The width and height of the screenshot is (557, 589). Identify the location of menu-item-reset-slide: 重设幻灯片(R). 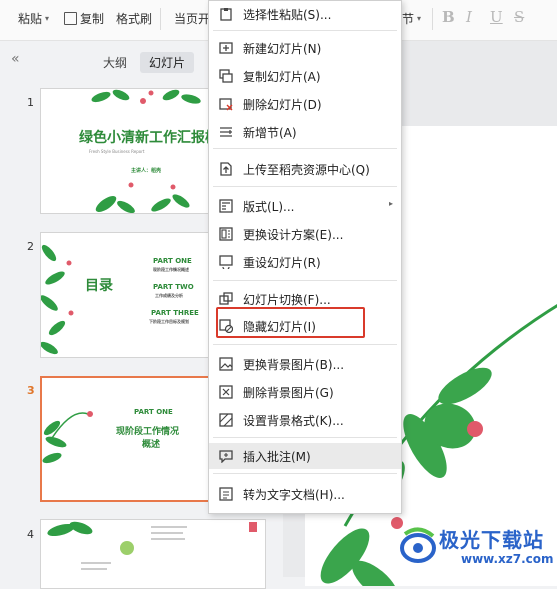
(305, 262).